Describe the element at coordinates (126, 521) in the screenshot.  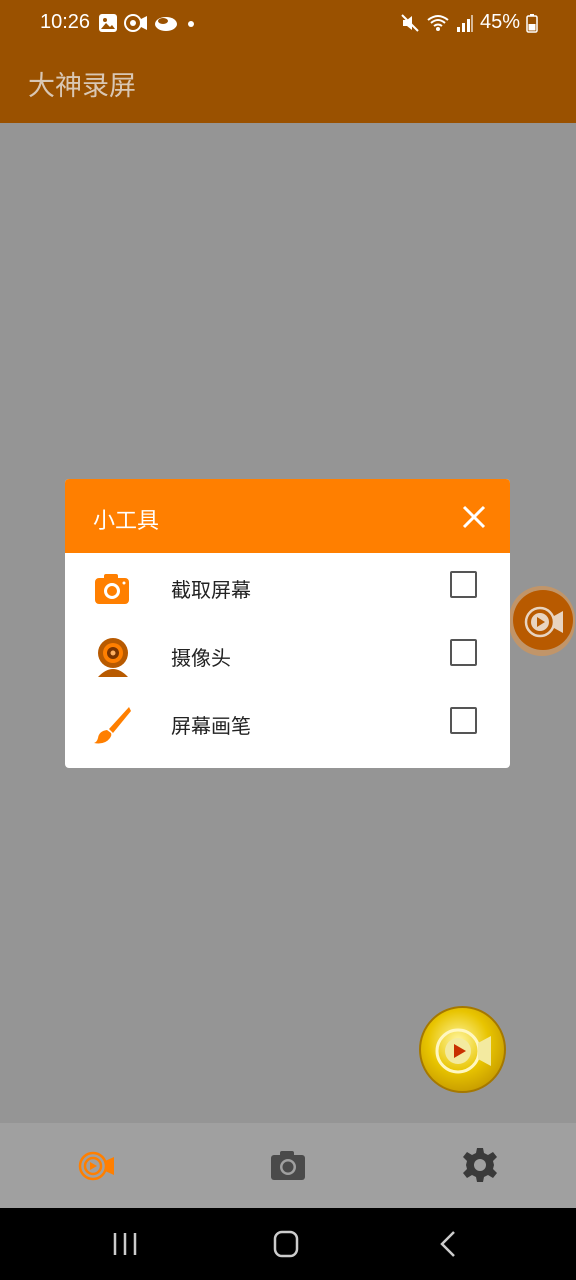
I see `dialog-title: 小工具` at that location.